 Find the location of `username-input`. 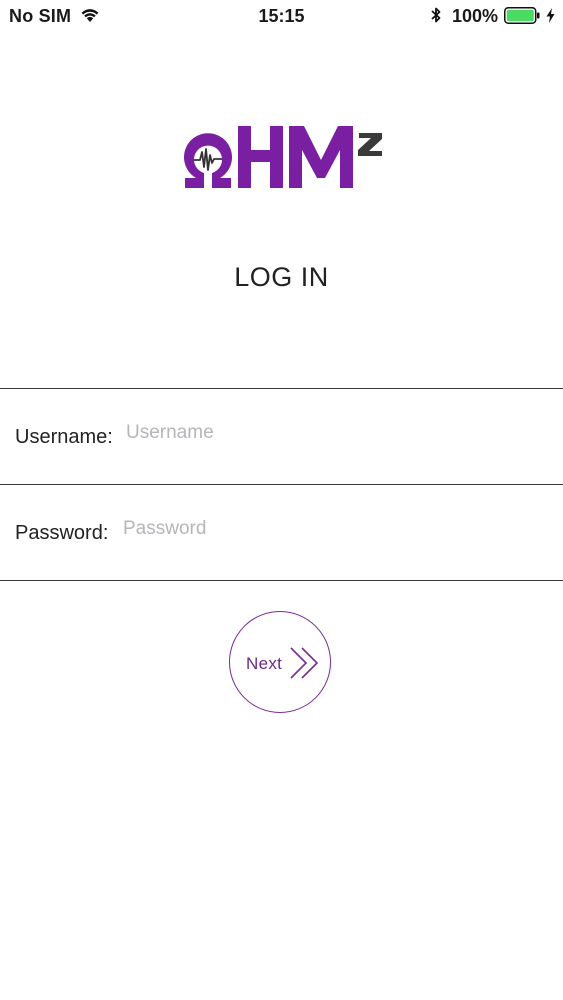

username-input is located at coordinates (326, 433).